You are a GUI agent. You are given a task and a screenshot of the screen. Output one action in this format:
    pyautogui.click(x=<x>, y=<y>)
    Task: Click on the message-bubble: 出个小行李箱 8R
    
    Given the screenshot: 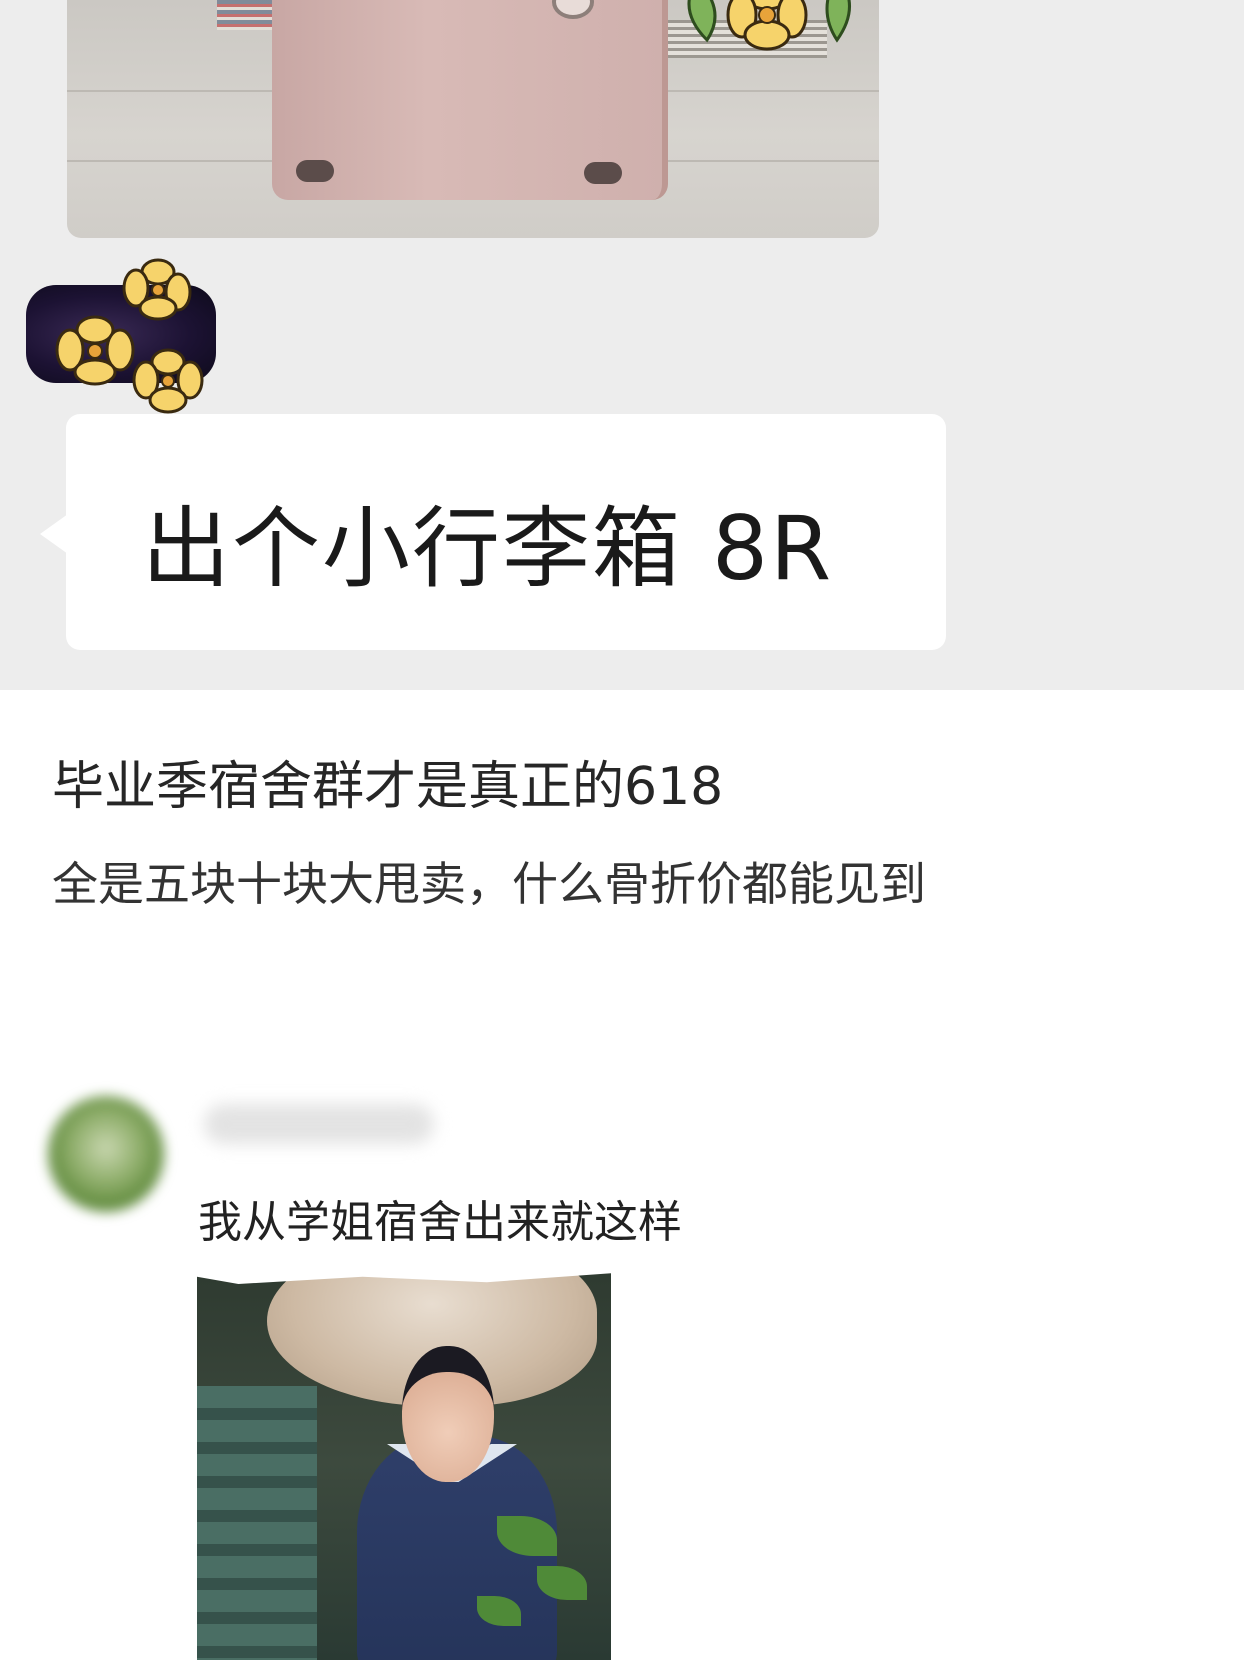 What is the action you would take?
    pyautogui.click(x=493, y=532)
    